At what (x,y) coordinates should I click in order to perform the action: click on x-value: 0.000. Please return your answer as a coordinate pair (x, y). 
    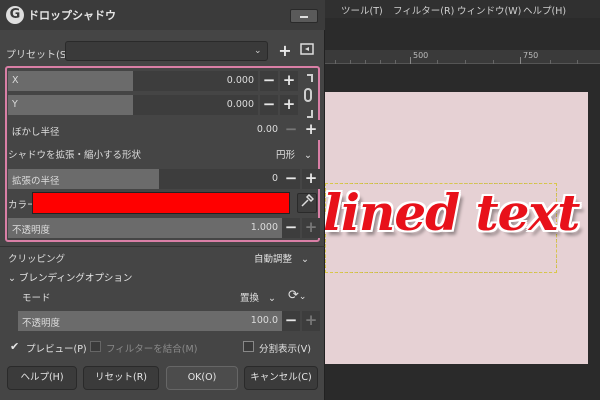
    Looking at the image, I should click on (240, 80).